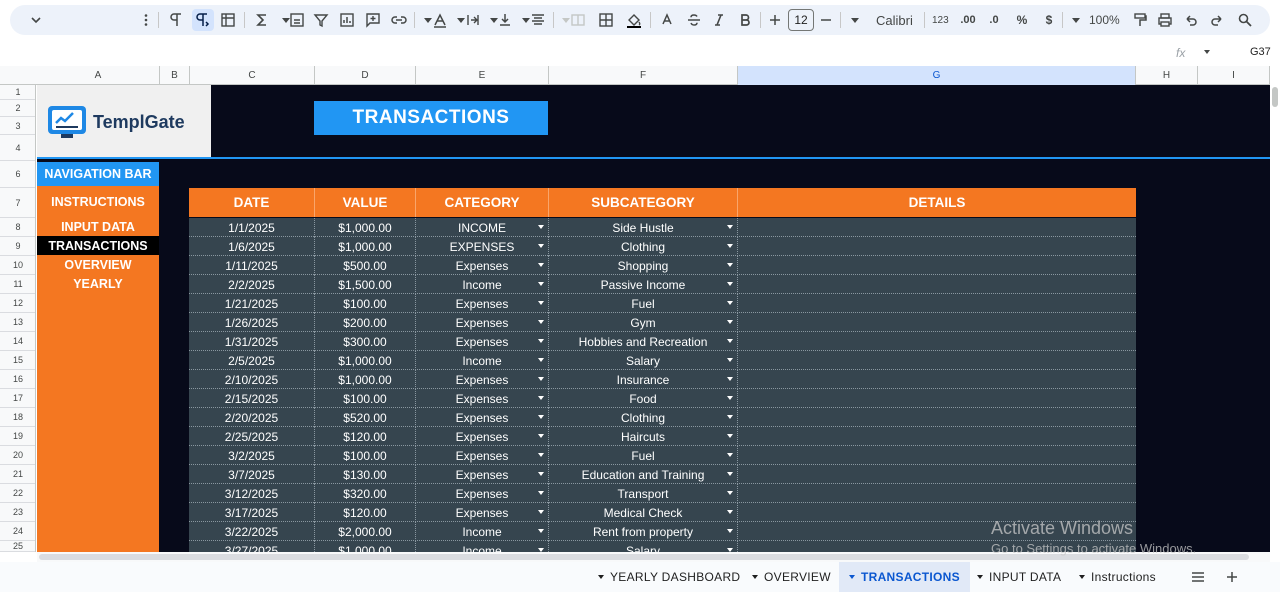  Describe the element at coordinates (252, 546) in the screenshot. I see `cell-date: 3/27/2025` at that location.